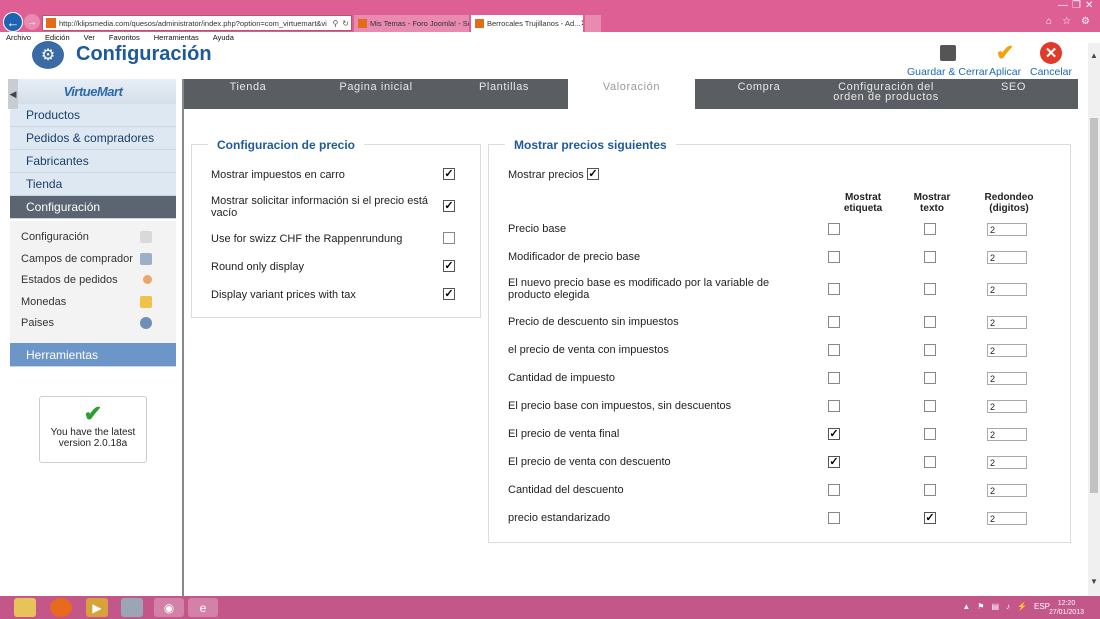 This screenshot has height=619, width=1100. Describe the element at coordinates (93, 161) in the screenshot. I see `sidebar-item-fabricantes: Fabricantes` at that location.